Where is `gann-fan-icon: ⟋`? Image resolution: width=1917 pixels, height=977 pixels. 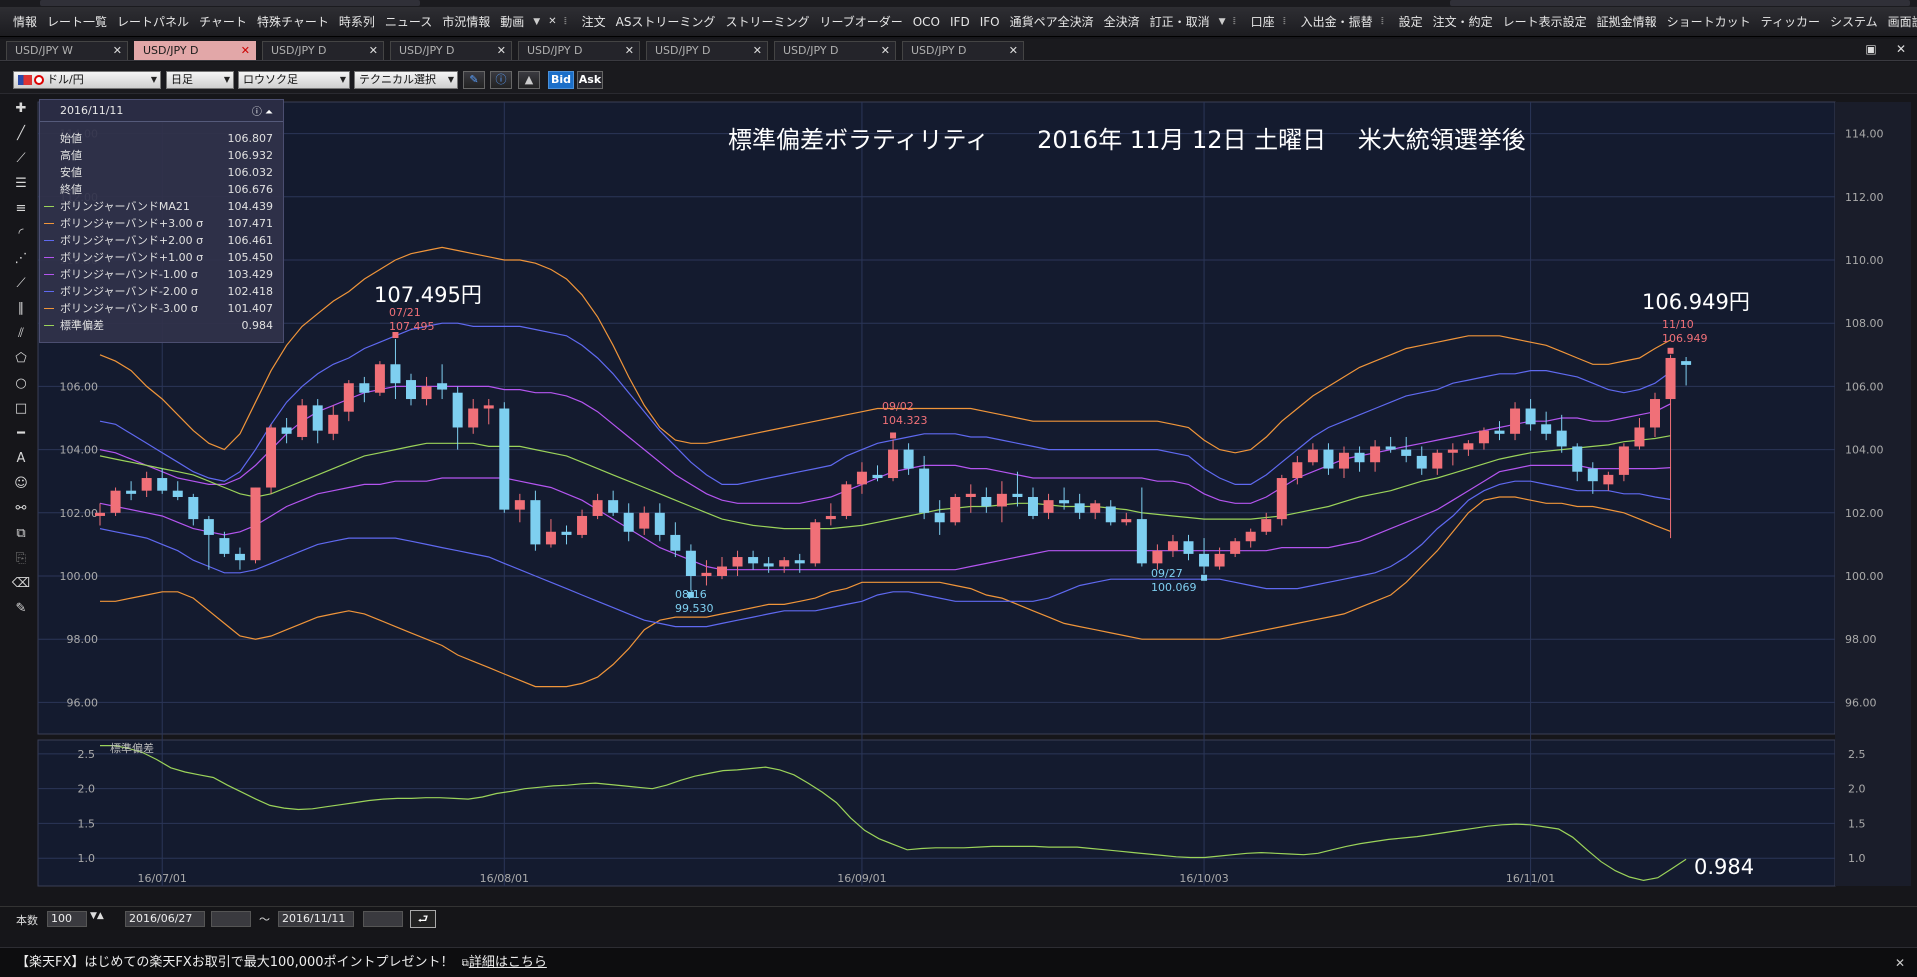 gann-fan-icon: ⟋ is located at coordinates (21, 284).